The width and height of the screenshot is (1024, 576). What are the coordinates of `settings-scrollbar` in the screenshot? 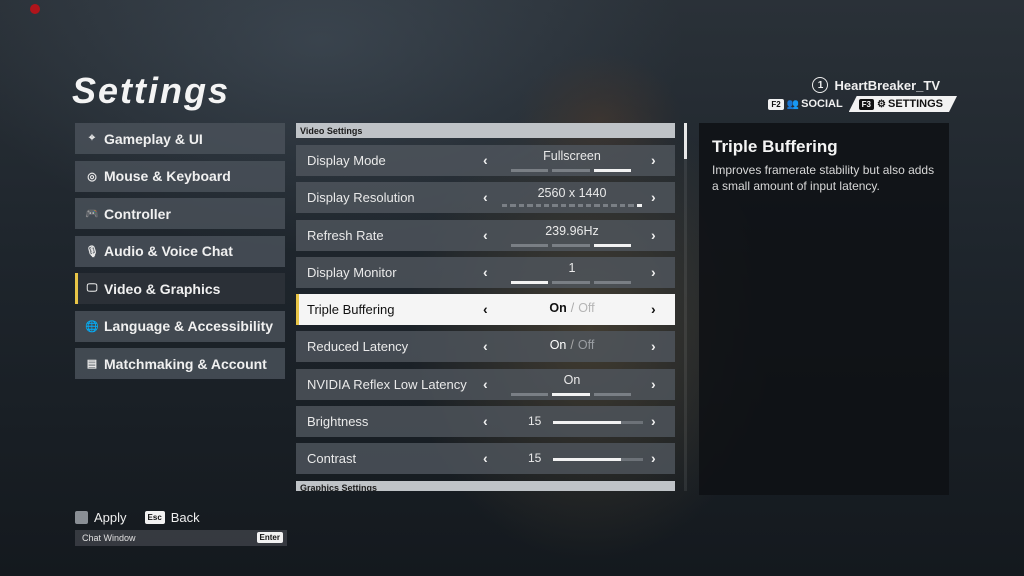 It's located at (685, 307).